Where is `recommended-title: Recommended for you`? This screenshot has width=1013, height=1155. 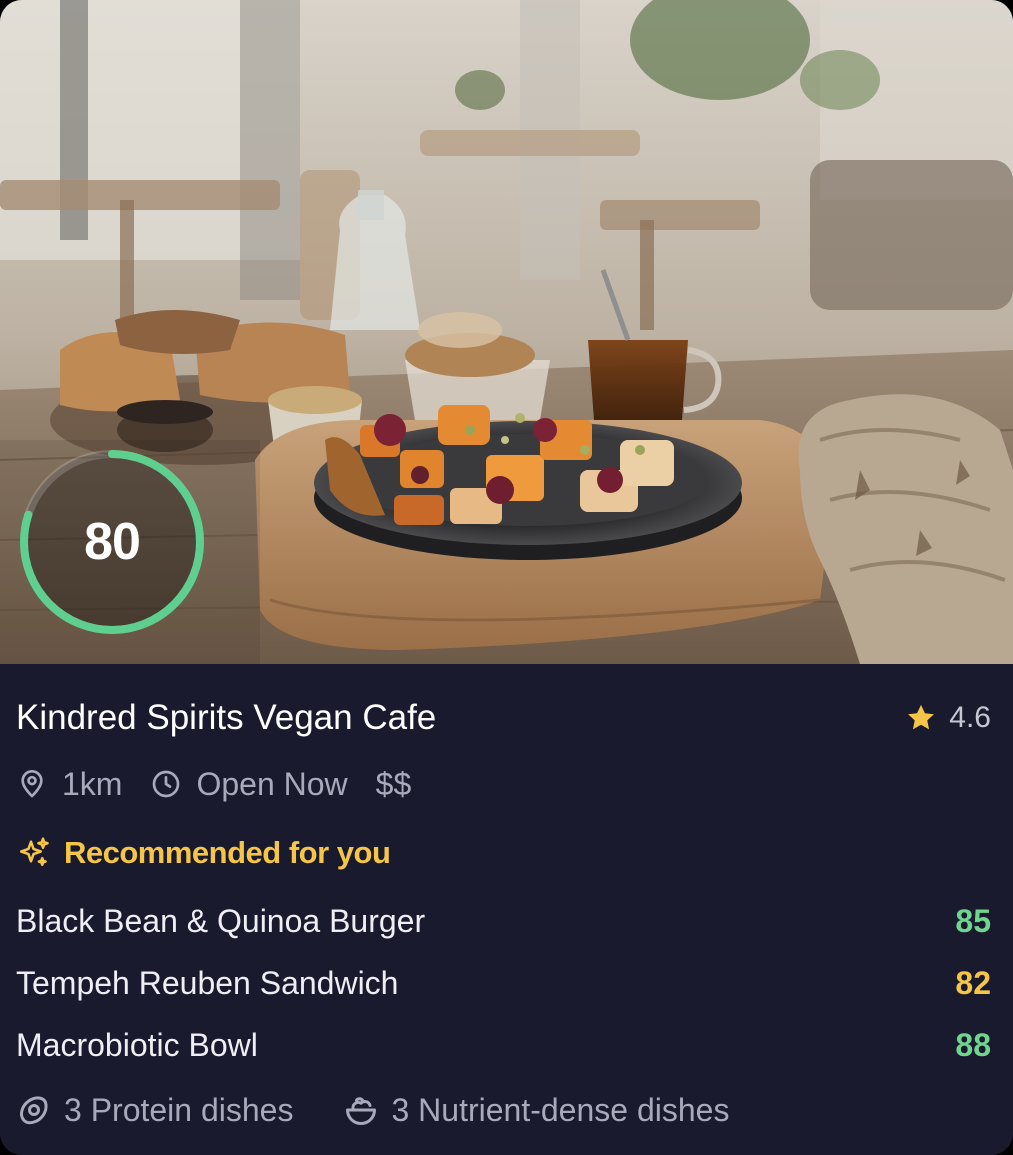 recommended-title: Recommended for you is located at coordinates (227, 852).